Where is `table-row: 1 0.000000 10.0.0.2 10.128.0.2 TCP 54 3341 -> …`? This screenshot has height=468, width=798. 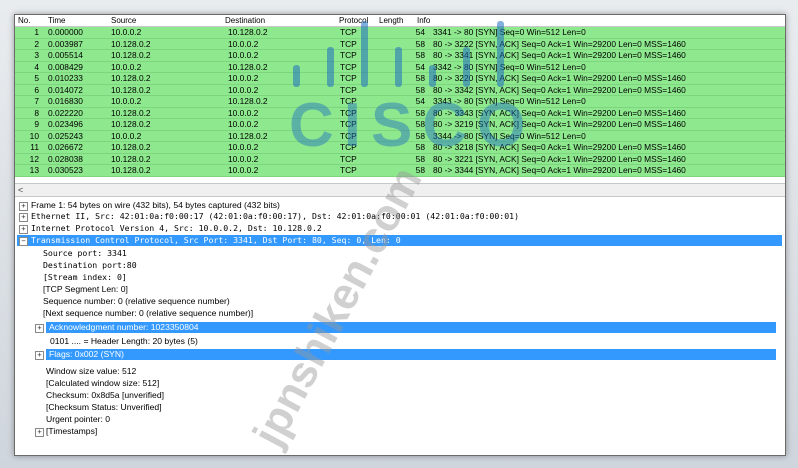
table-row: 1 0.000000 10.0.0.2 10.128.0.2 TCP 54 3341 -> … is located at coordinates (400, 33).